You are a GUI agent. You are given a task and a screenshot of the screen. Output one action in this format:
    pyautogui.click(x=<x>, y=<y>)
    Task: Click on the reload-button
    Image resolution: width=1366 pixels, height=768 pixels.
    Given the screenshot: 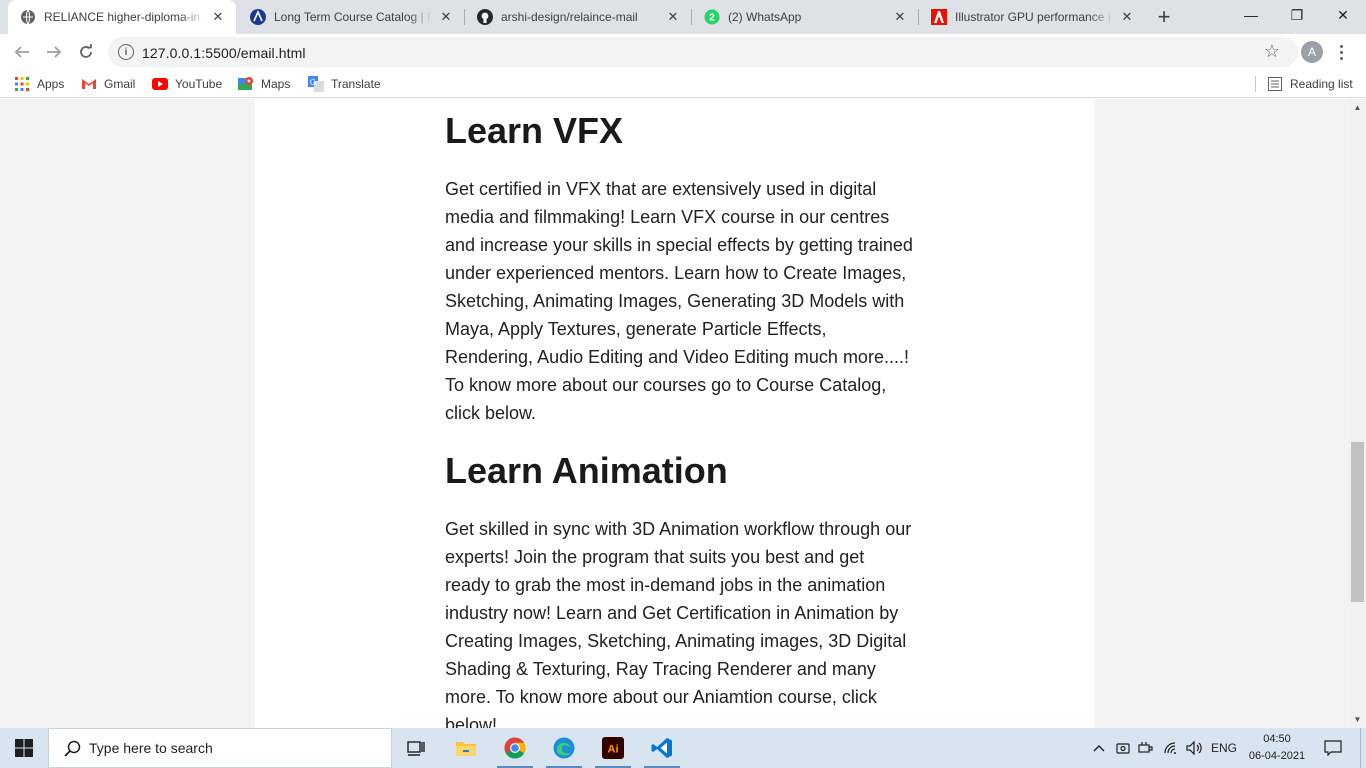 What is the action you would take?
    pyautogui.click(x=86, y=52)
    